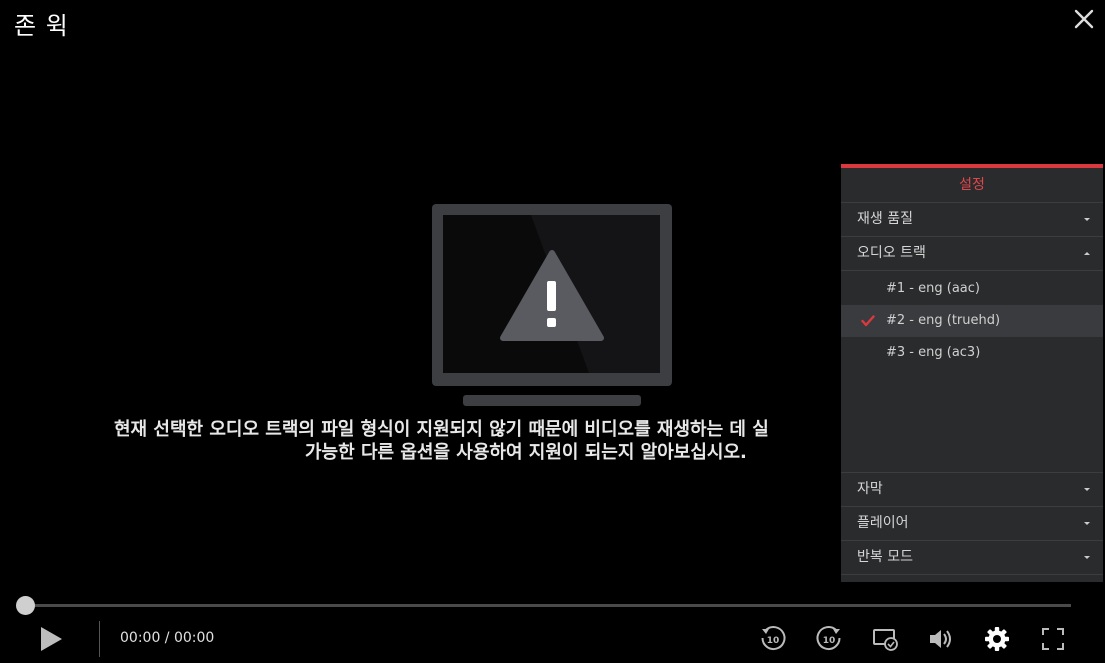  What do you see at coordinates (997, 639) in the screenshot?
I see `gear-icon` at bounding box center [997, 639].